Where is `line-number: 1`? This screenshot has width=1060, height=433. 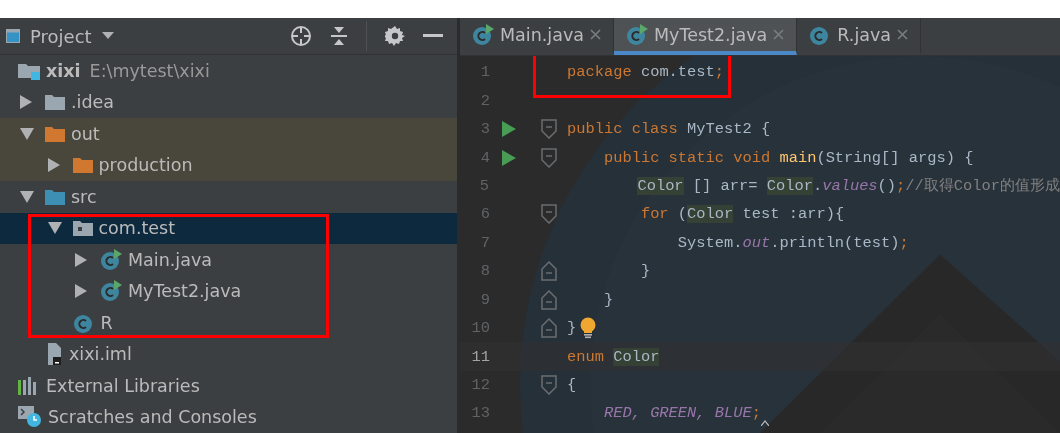
line-number: 1 is located at coordinates (484, 72).